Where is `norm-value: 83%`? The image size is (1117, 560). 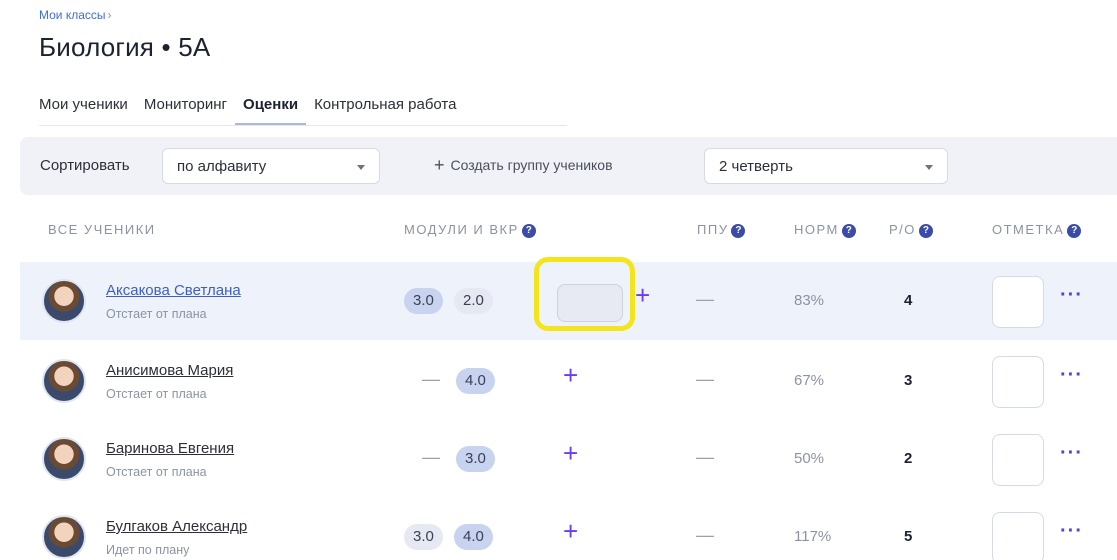
norm-value: 83% is located at coordinates (809, 300).